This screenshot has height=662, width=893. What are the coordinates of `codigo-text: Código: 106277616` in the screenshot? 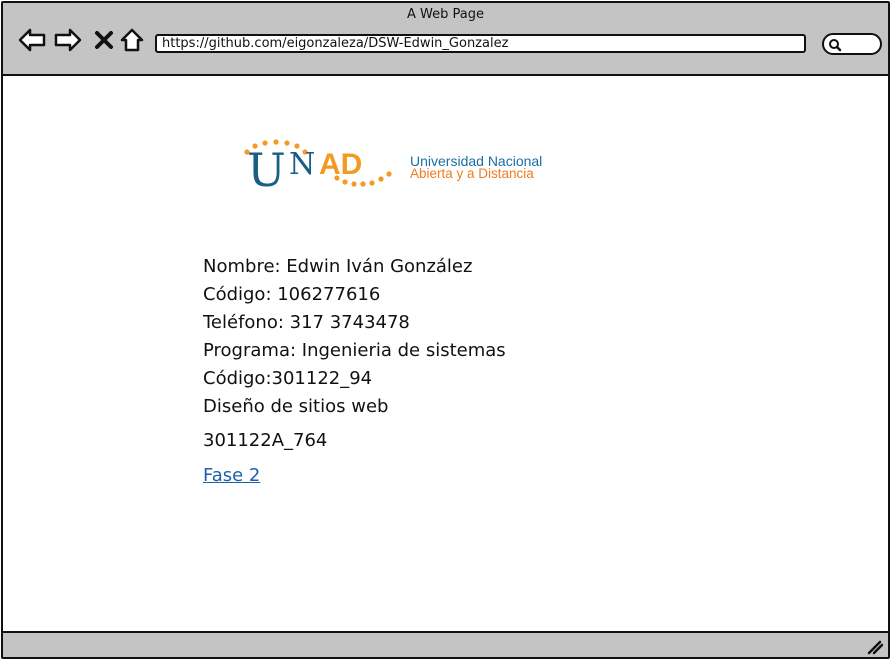 It's located at (292, 294).